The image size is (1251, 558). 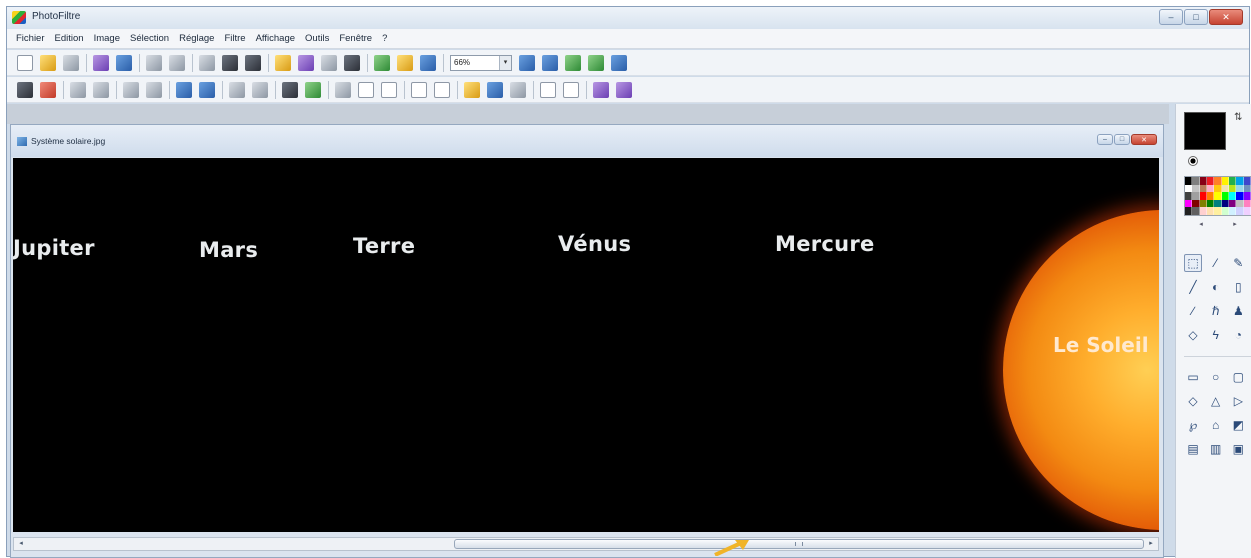 What do you see at coordinates (1235, 225) in the screenshot?
I see `palette-next-icon: ▸` at bounding box center [1235, 225].